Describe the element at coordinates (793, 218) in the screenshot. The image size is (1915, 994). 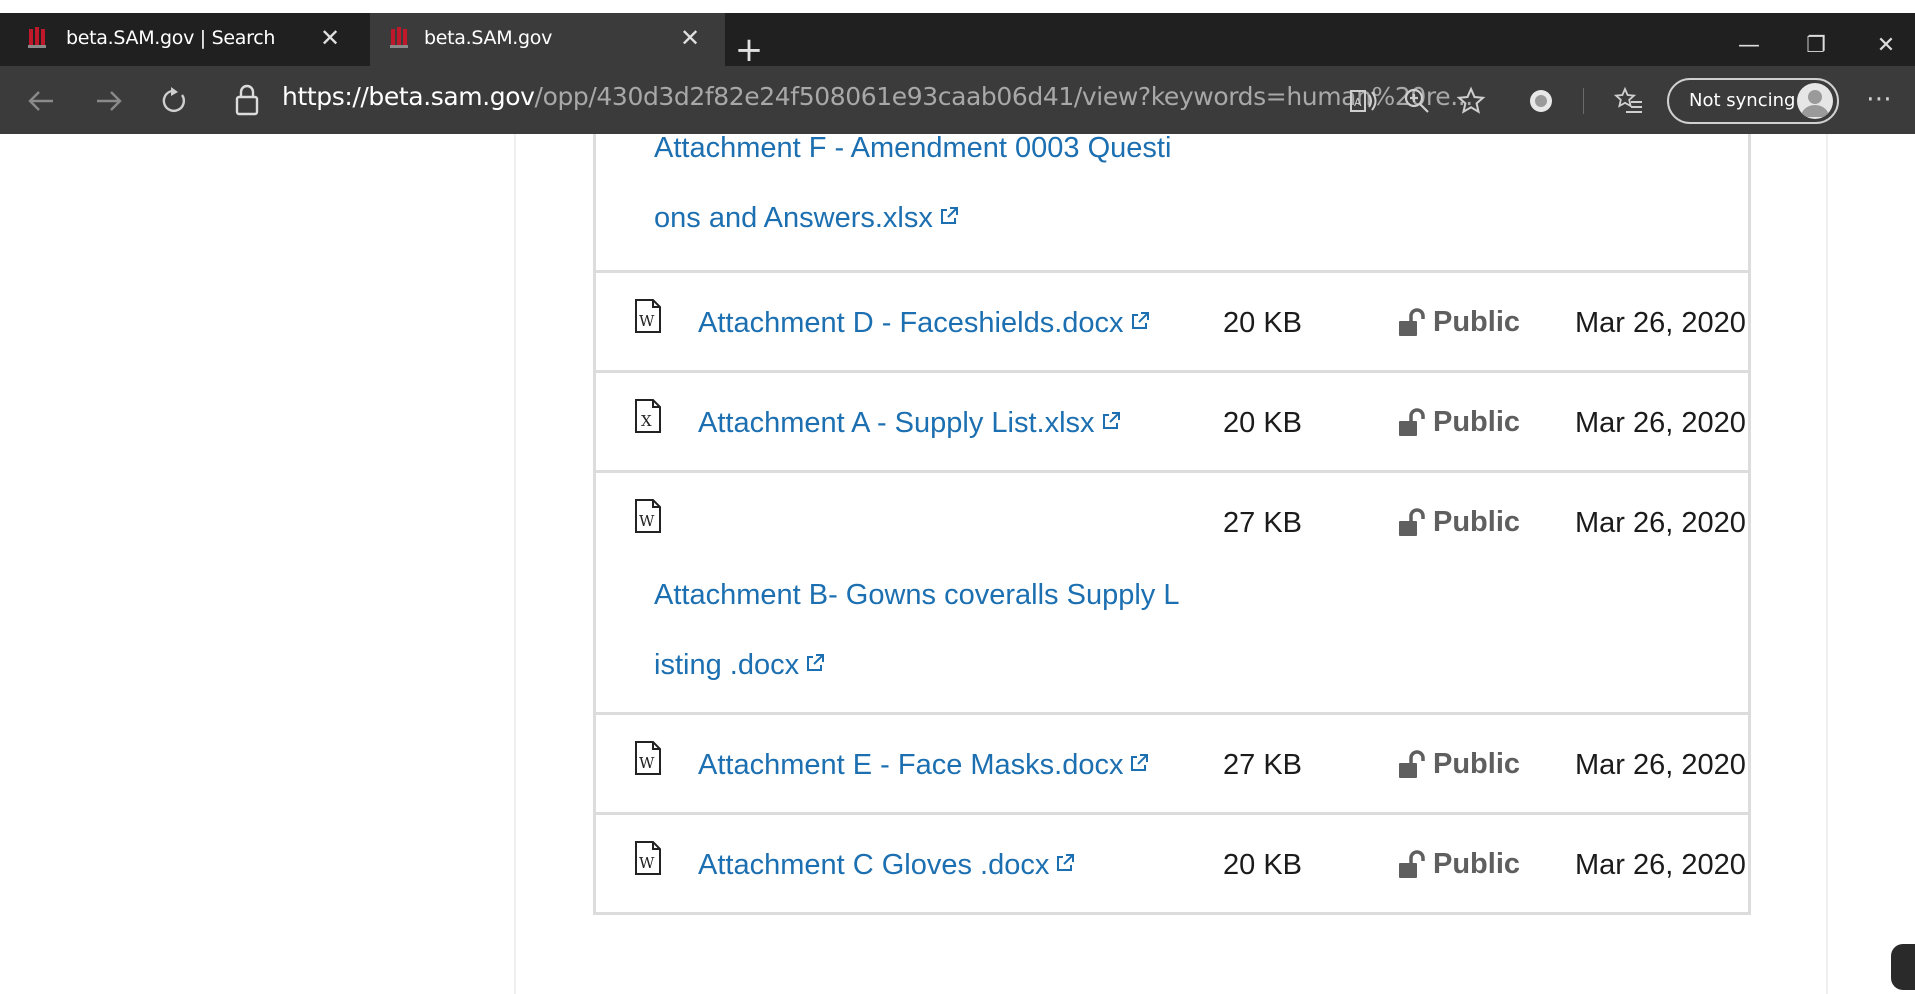
I see `attachment-link-line2: ons and Answers.xlsx` at that location.